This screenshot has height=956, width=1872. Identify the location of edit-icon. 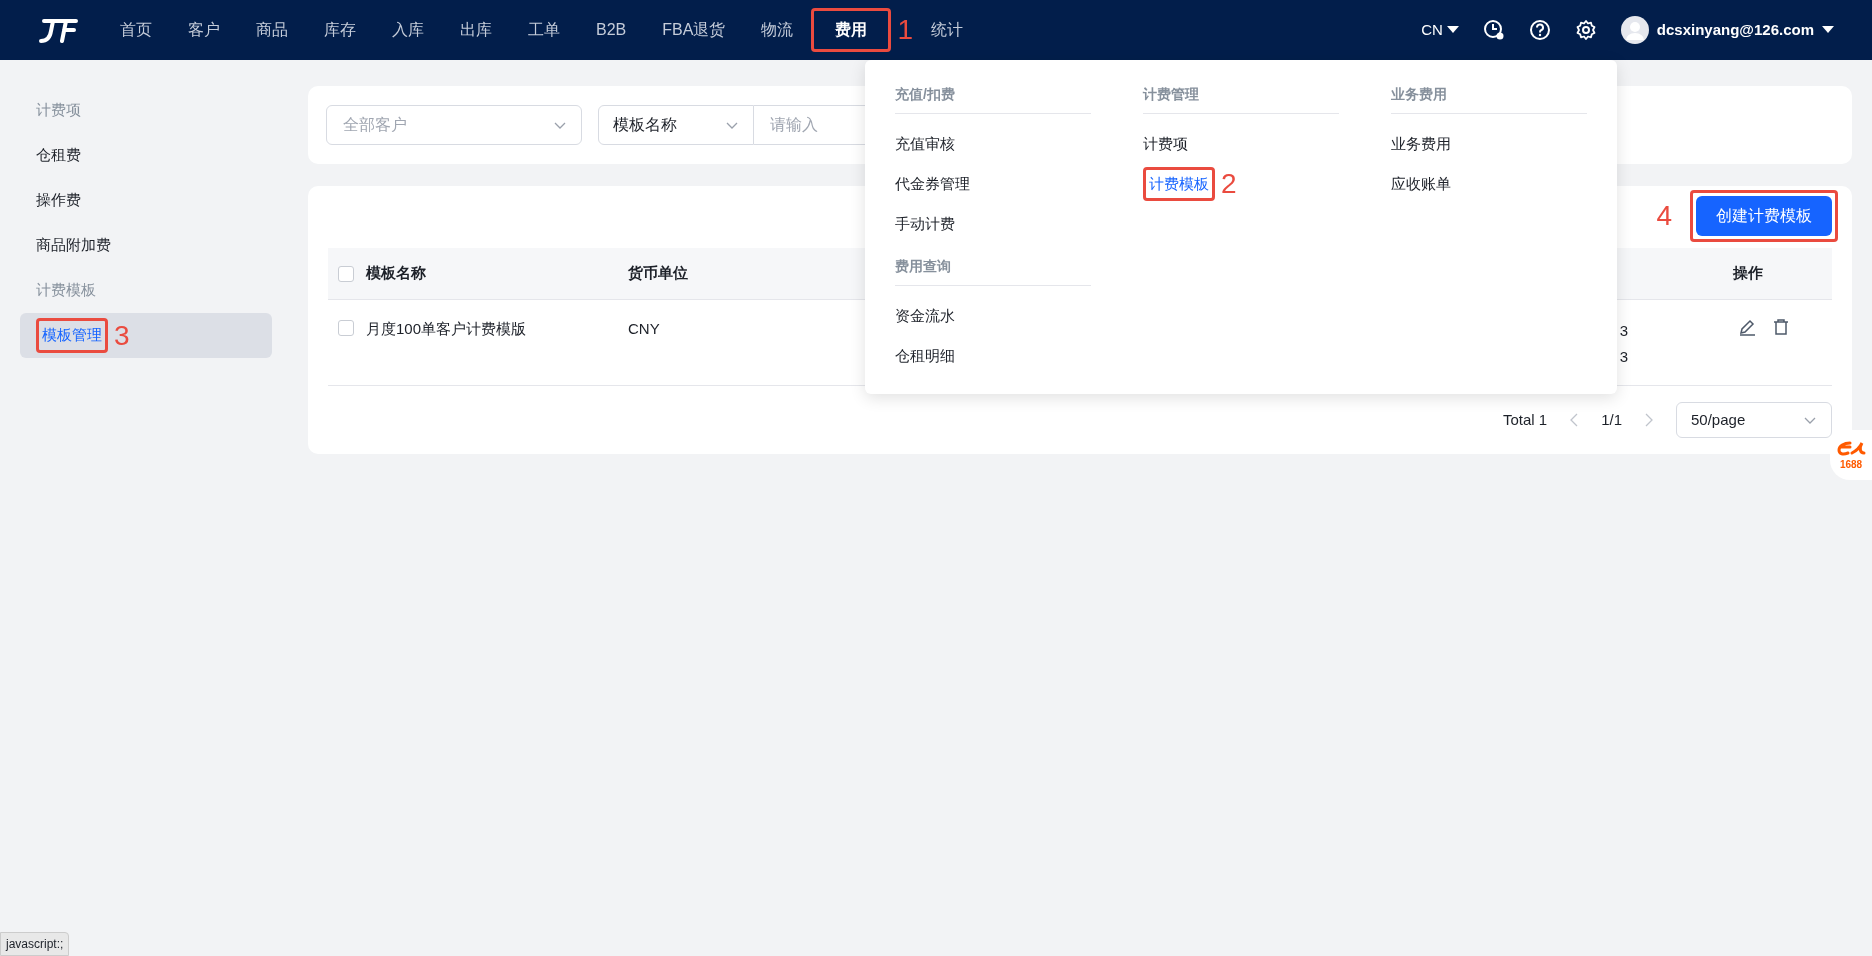
(1747, 327).